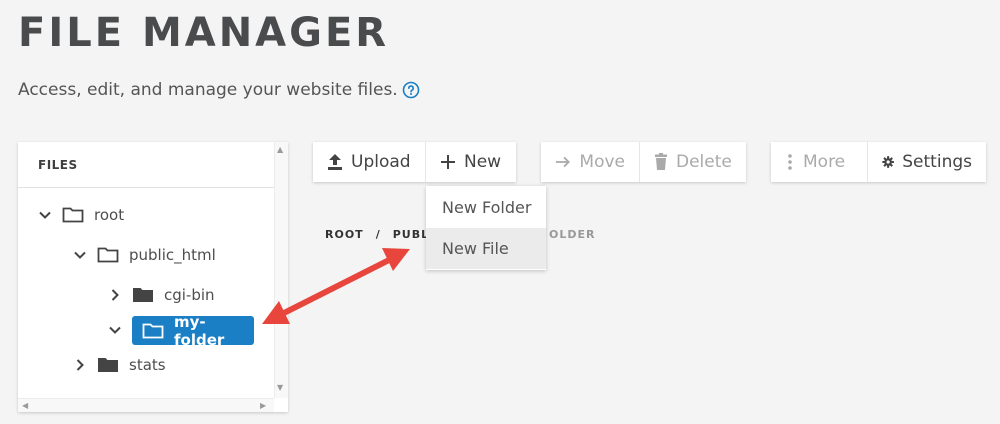 Image resolution: width=1000 pixels, height=424 pixels. Describe the element at coordinates (483, 162) in the screenshot. I see `new-label: New` at that location.